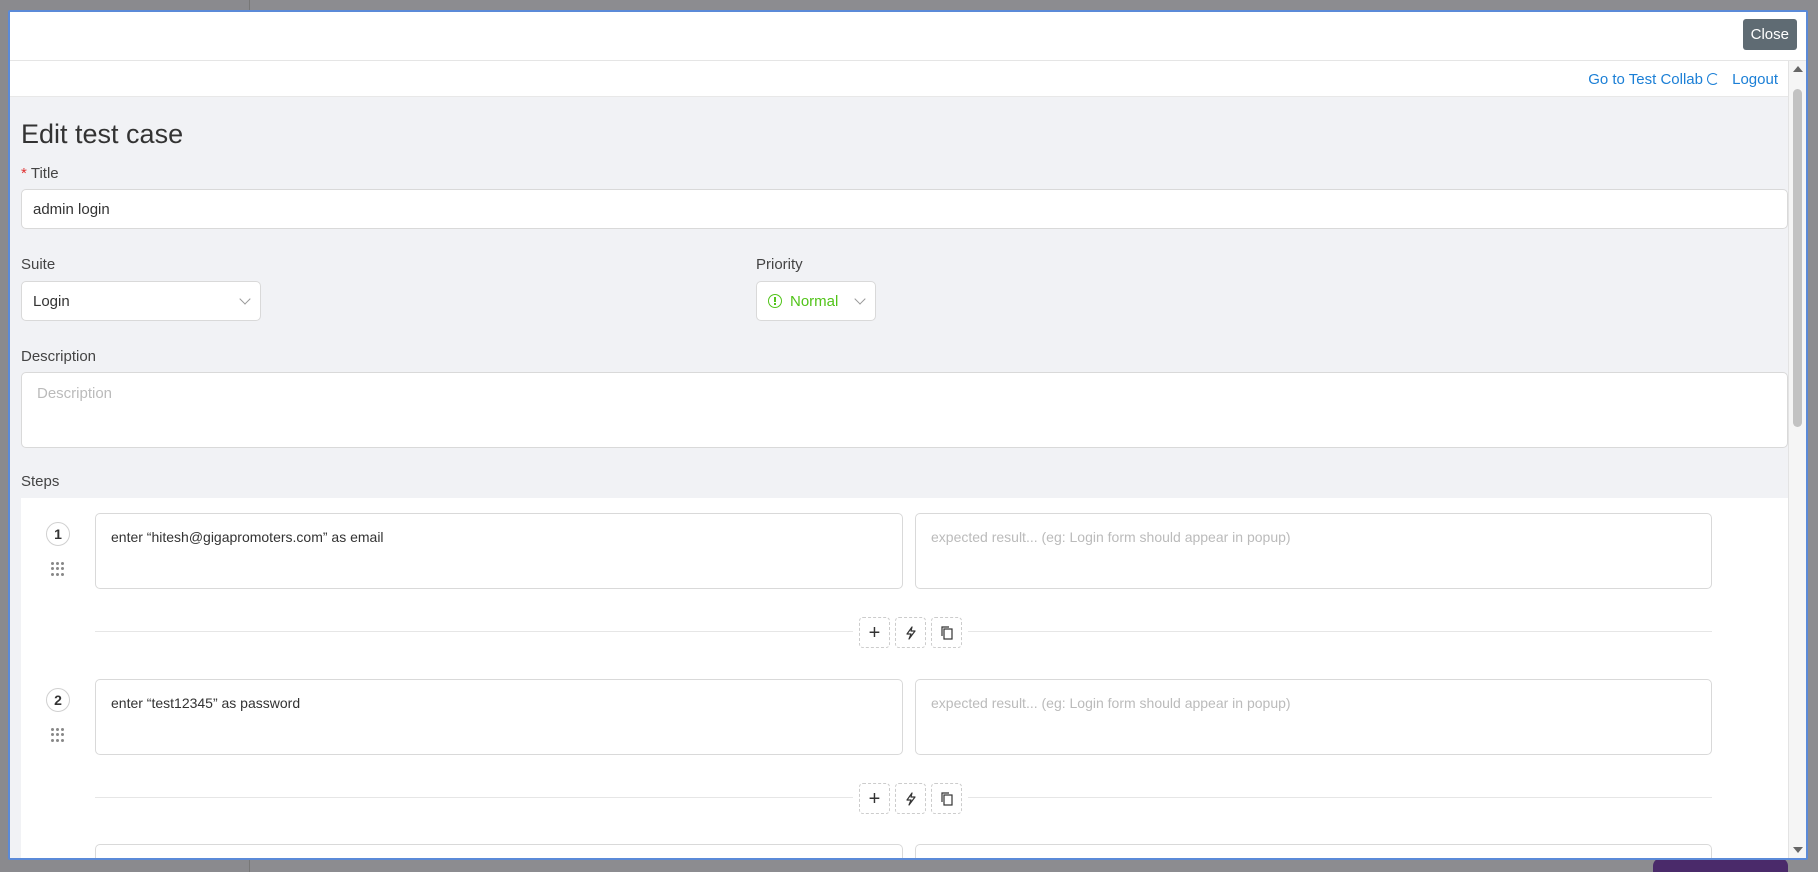  I want to click on suite-label: Suite, so click(38, 264).